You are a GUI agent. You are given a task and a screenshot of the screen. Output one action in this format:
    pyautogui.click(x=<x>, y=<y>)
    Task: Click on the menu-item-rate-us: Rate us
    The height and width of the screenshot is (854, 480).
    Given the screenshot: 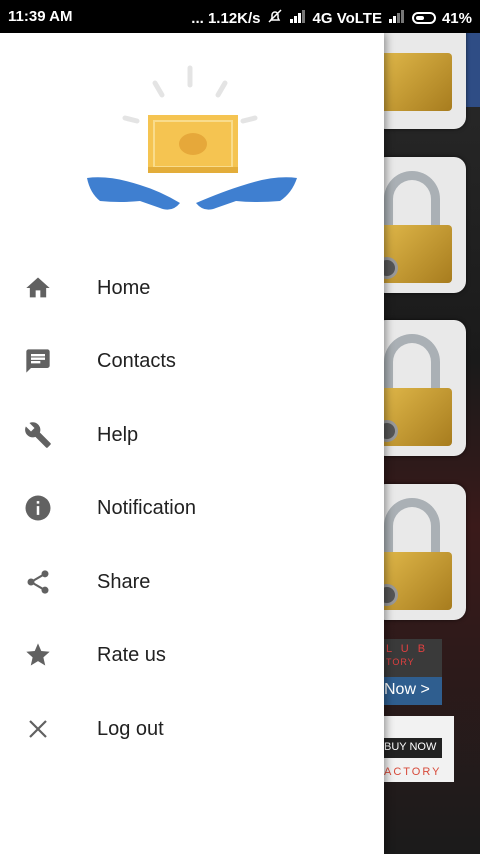 What is the action you would take?
    pyautogui.click(x=192, y=655)
    